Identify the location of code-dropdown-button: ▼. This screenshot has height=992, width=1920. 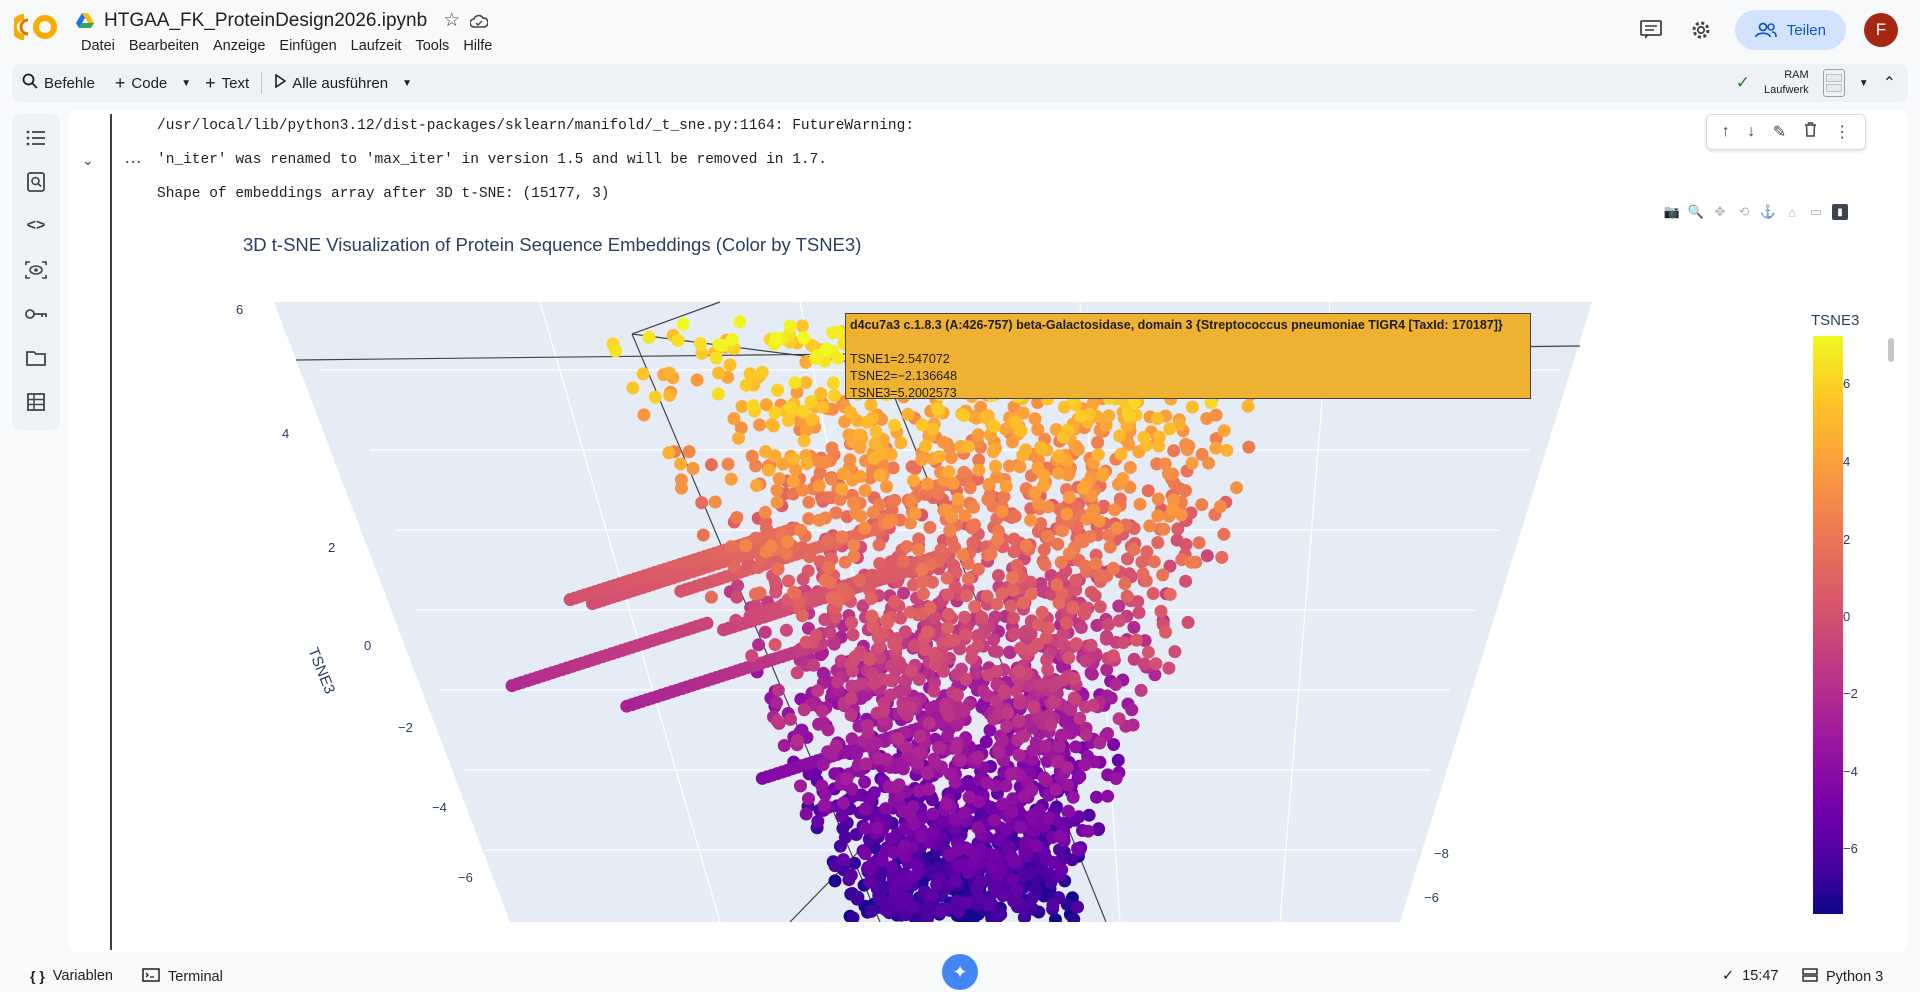
(186, 83).